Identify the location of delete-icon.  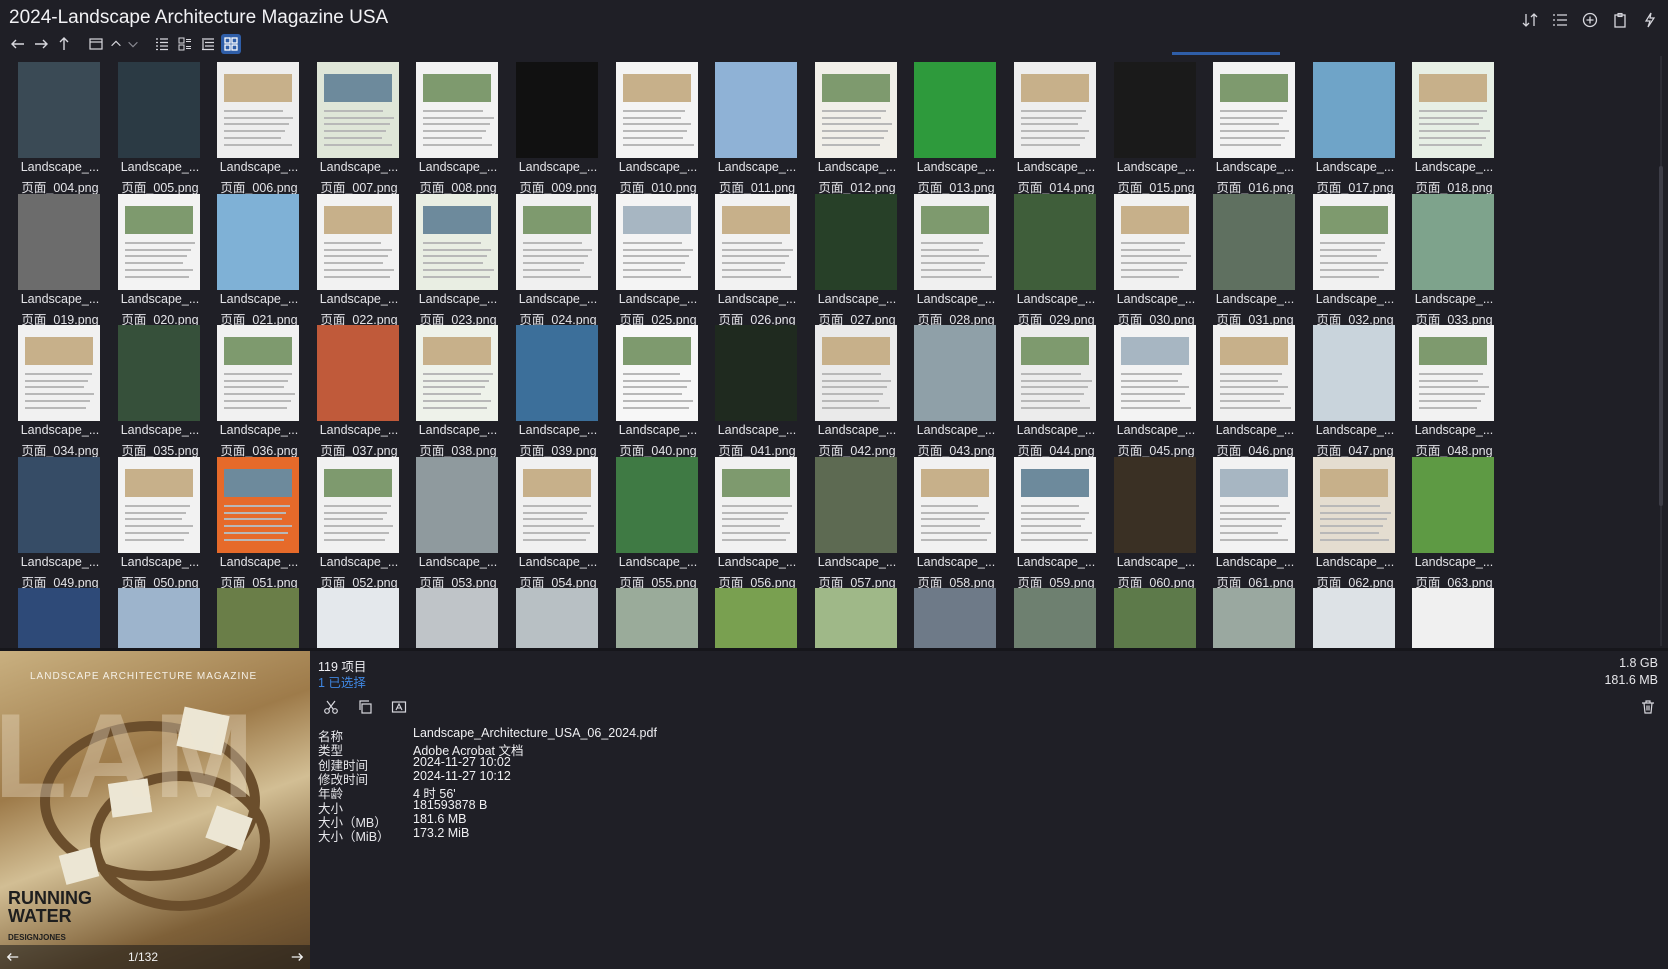
(1648, 707).